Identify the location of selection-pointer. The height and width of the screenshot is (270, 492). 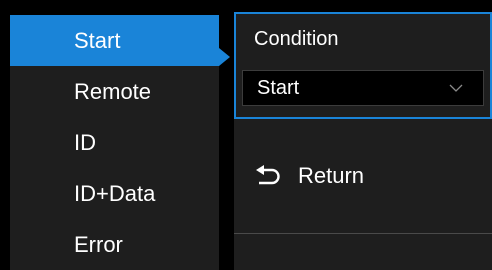
(224, 57).